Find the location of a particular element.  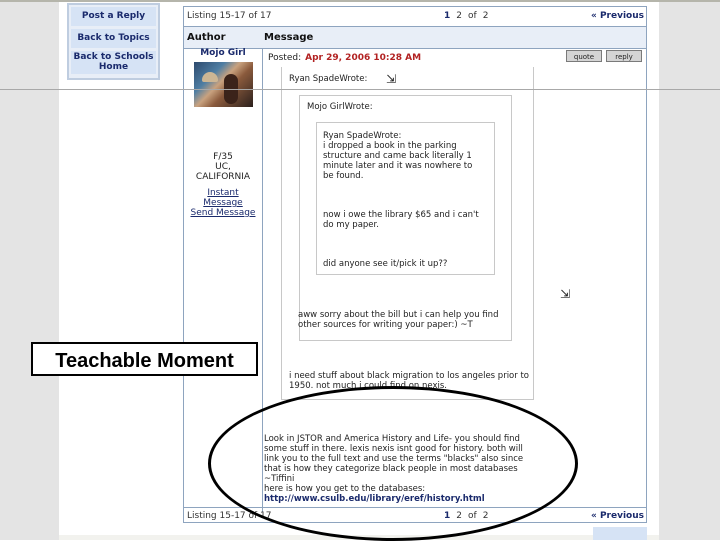

listing-bar-top: Listing 15-17 of 17 1 2 of 2 « Previous is located at coordinates (415, 17).